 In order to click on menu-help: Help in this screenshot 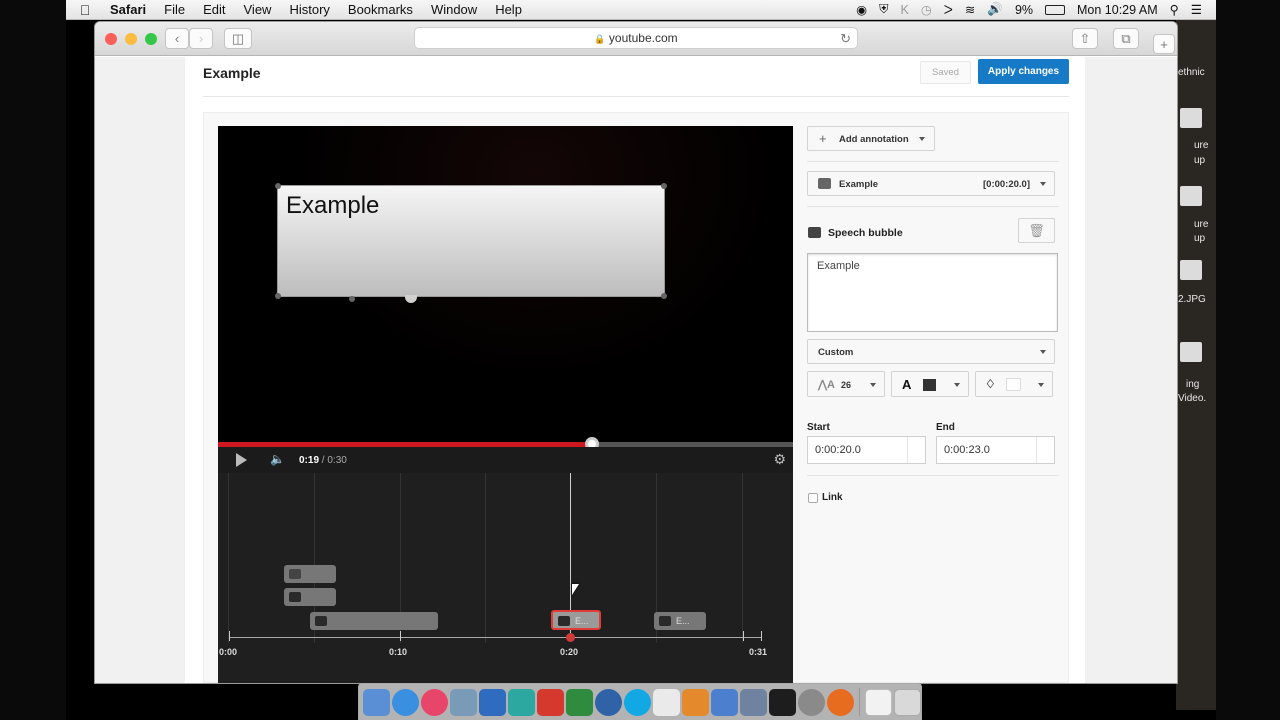, I will do `click(508, 9)`.